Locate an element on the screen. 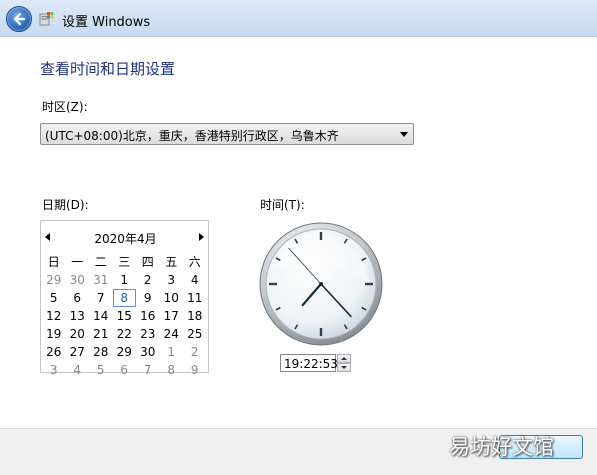  back-arrow-icon is located at coordinates (19, 19).